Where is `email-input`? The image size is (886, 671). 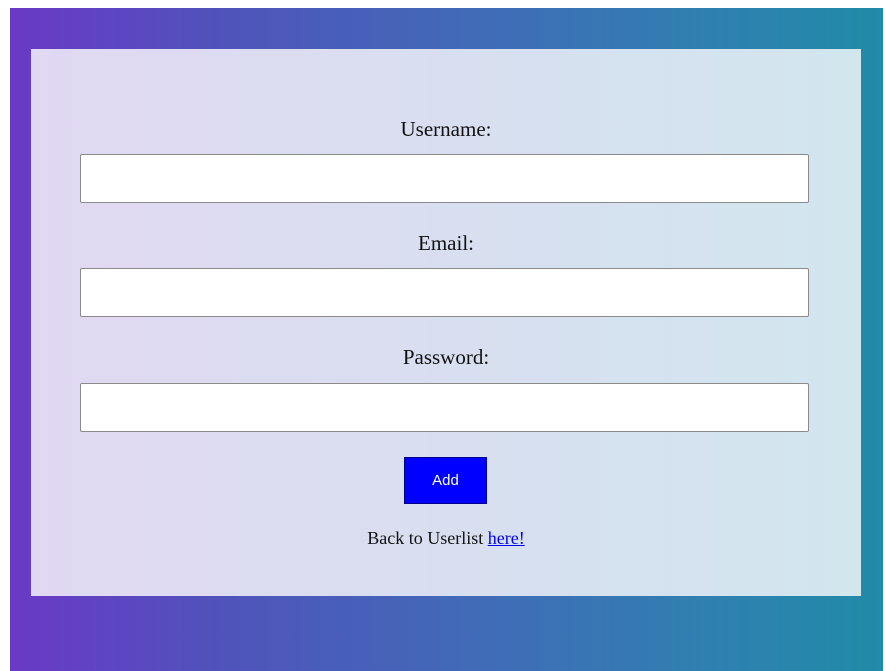 email-input is located at coordinates (444, 292).